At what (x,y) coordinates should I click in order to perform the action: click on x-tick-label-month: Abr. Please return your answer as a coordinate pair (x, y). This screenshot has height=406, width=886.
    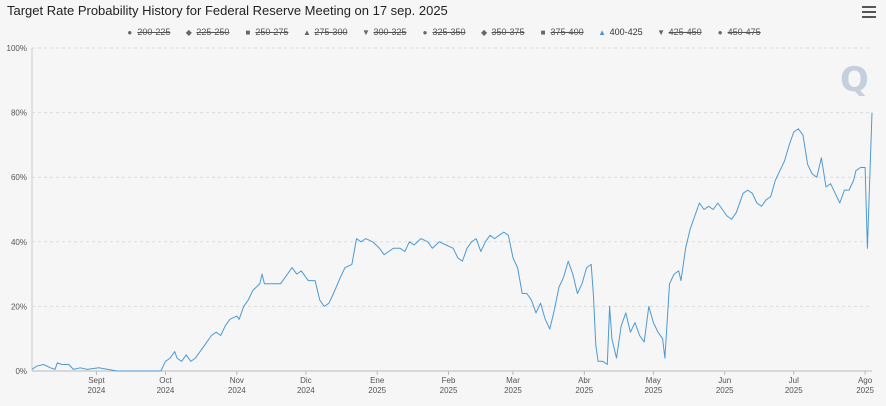
    Looking at the image, I should click on (584, 380).